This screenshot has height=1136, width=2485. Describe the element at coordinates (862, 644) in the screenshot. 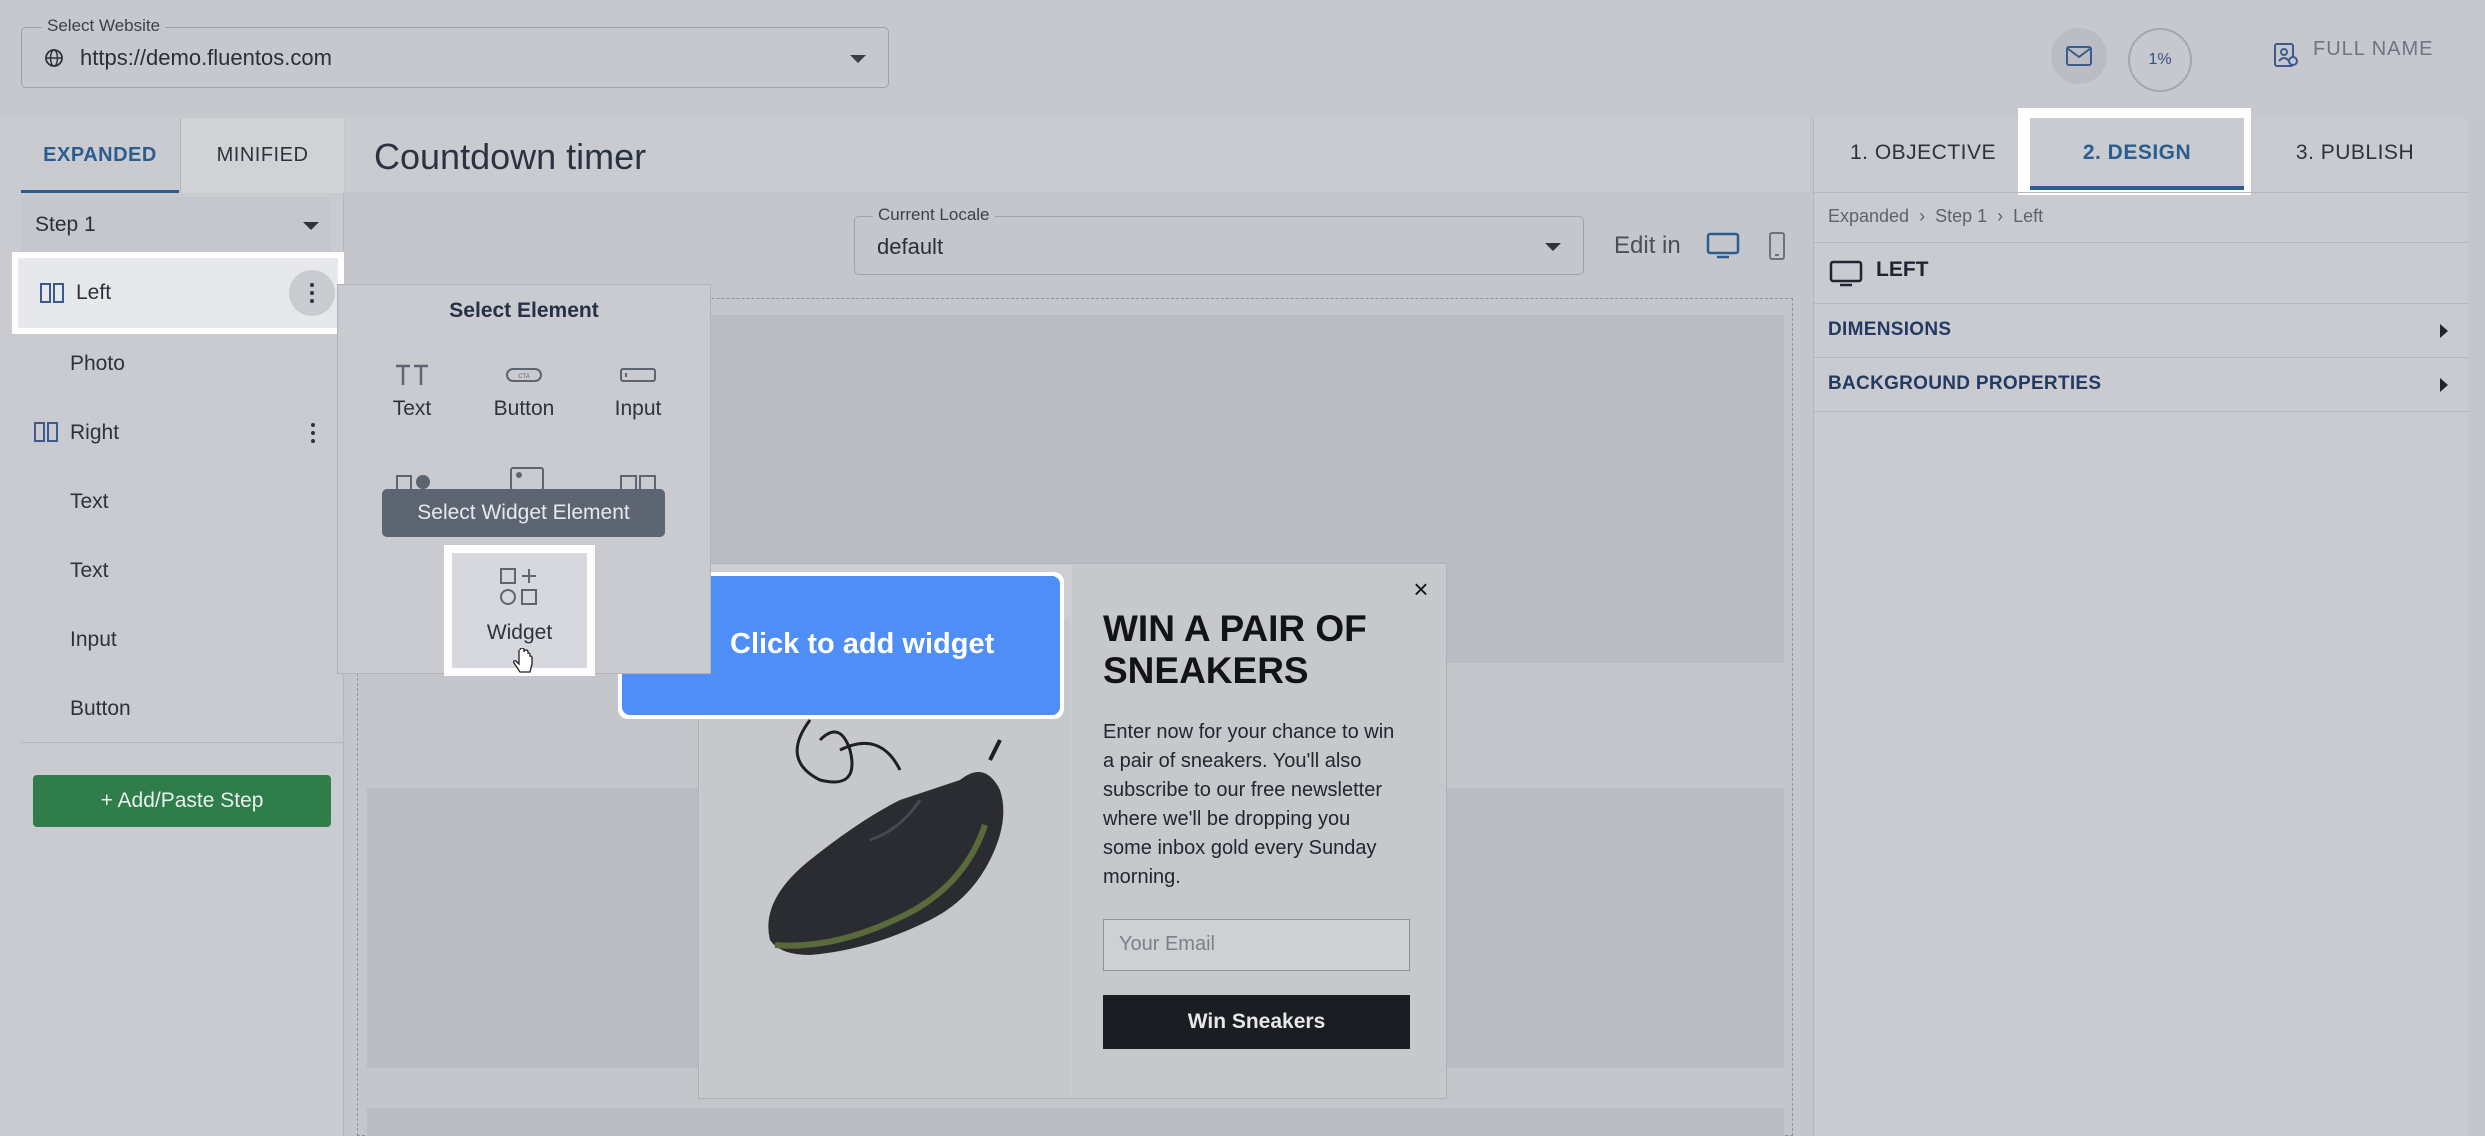

I see `add-widget-label: Click to add widget` at that location.